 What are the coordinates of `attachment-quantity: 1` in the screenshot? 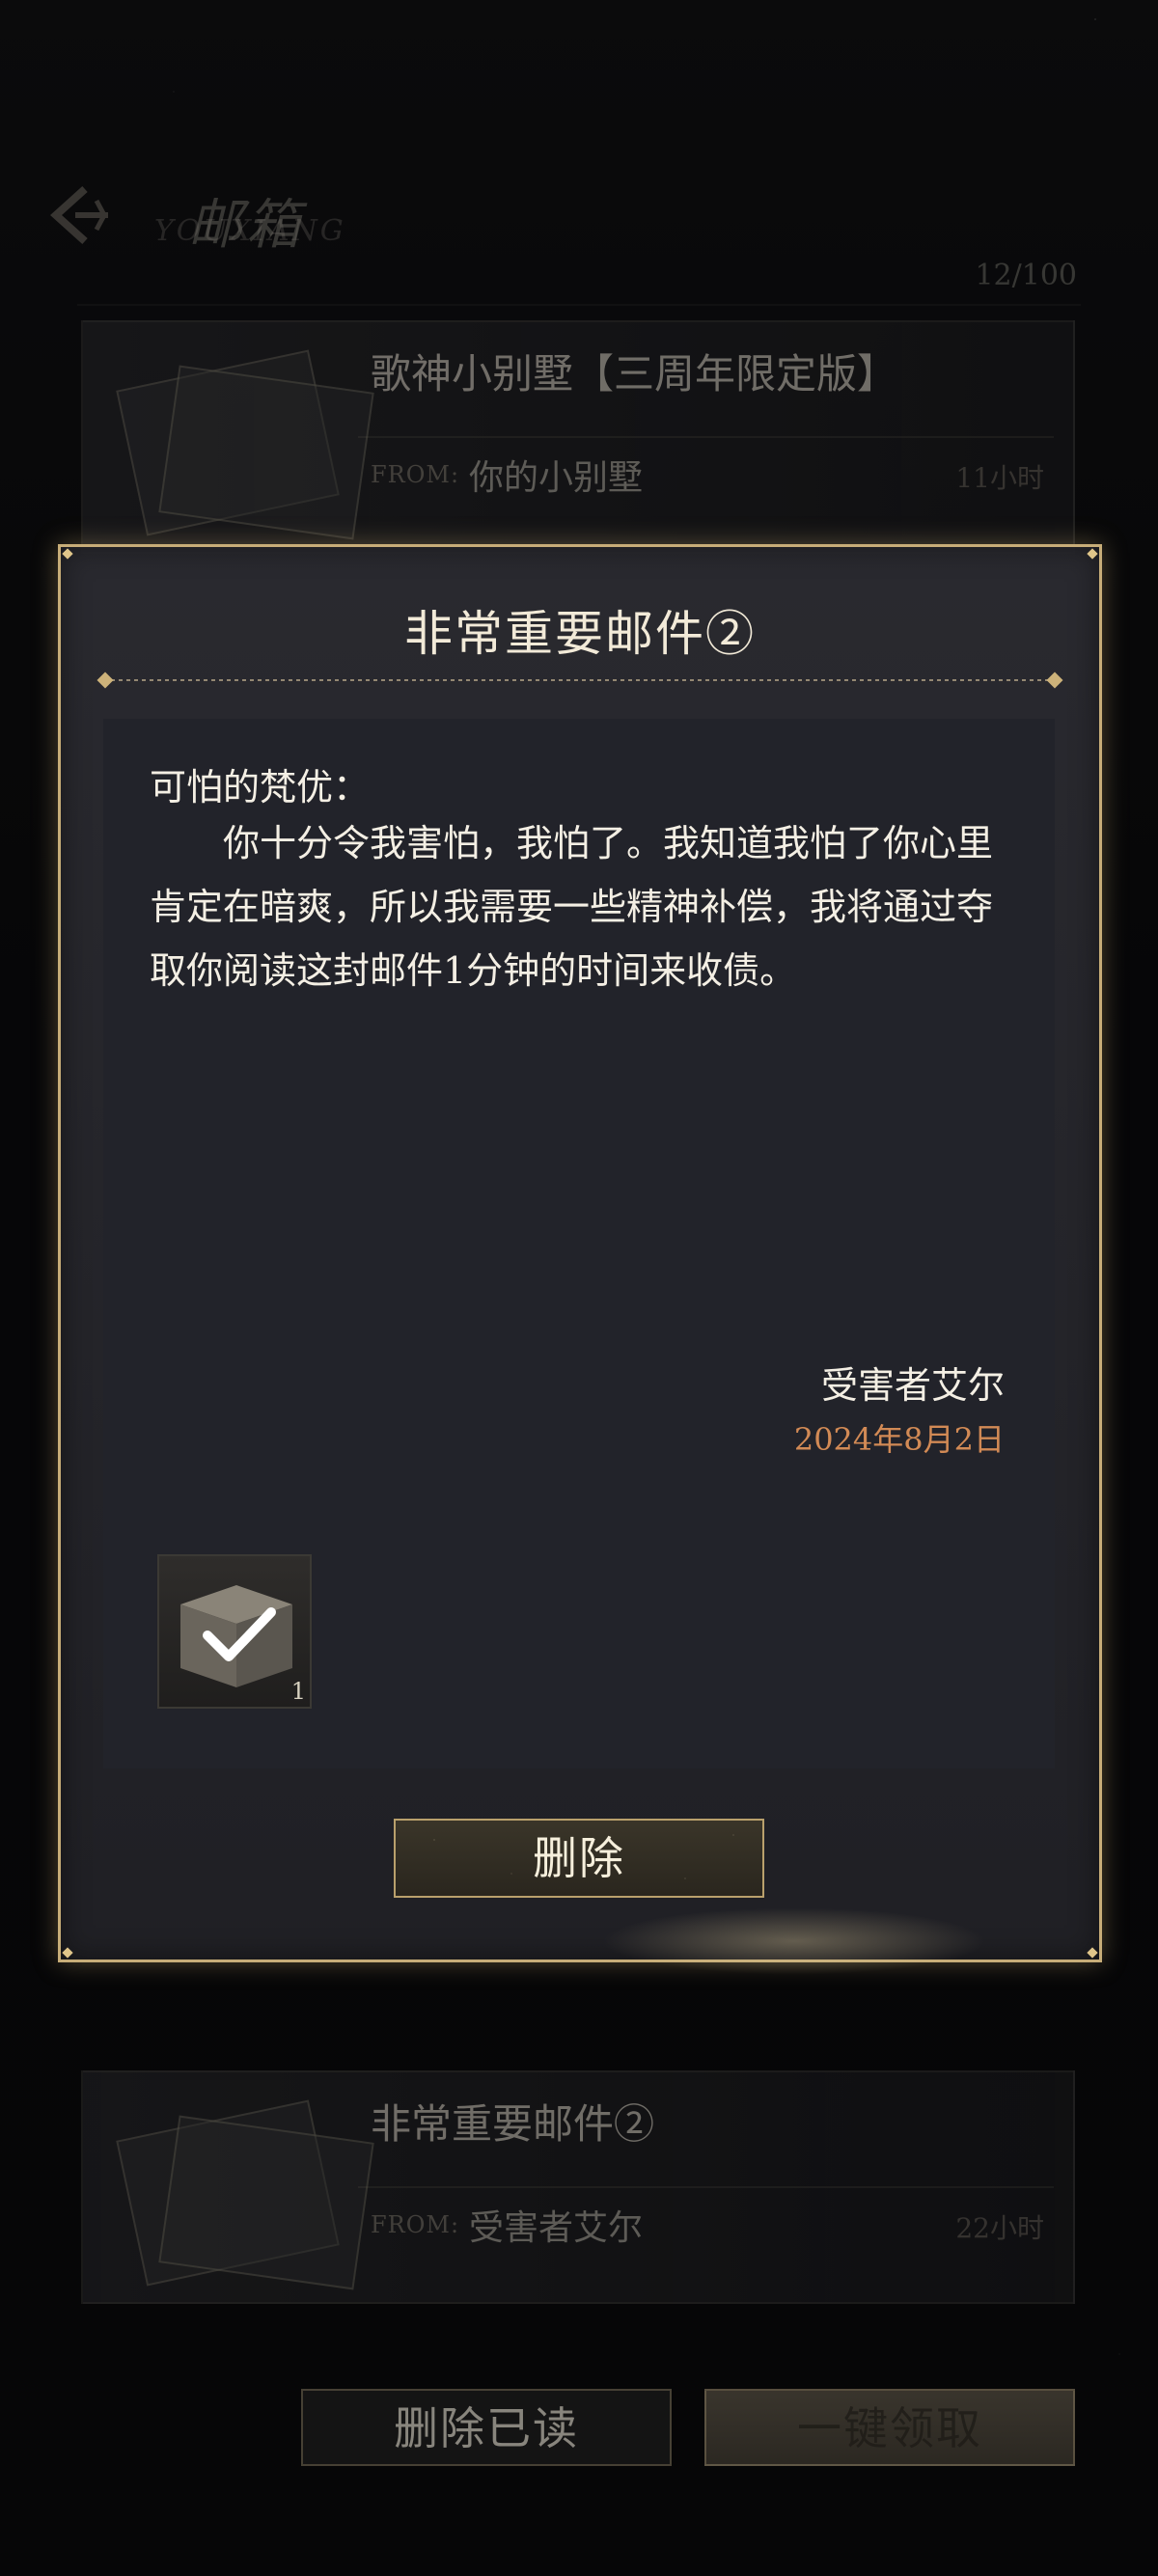 It's located at (298, 1691).